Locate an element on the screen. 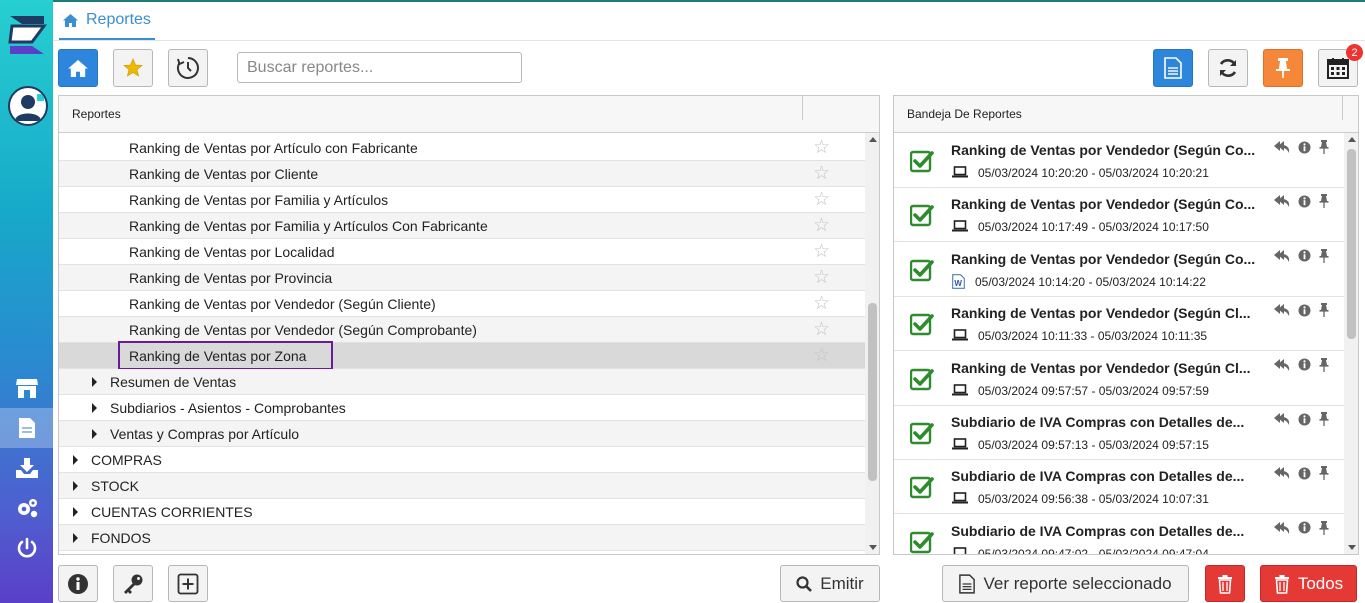  reports-tray-button is located at coordinates (1173, 68).